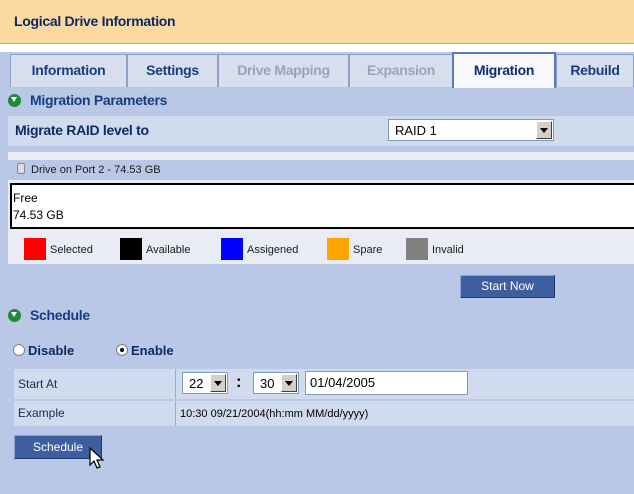 This screenshot has width=634, height=494. What do you see at coordinates (21, 168) in the screenshot?
I see `disk-drive-icon` at bounding box center [21, 168].